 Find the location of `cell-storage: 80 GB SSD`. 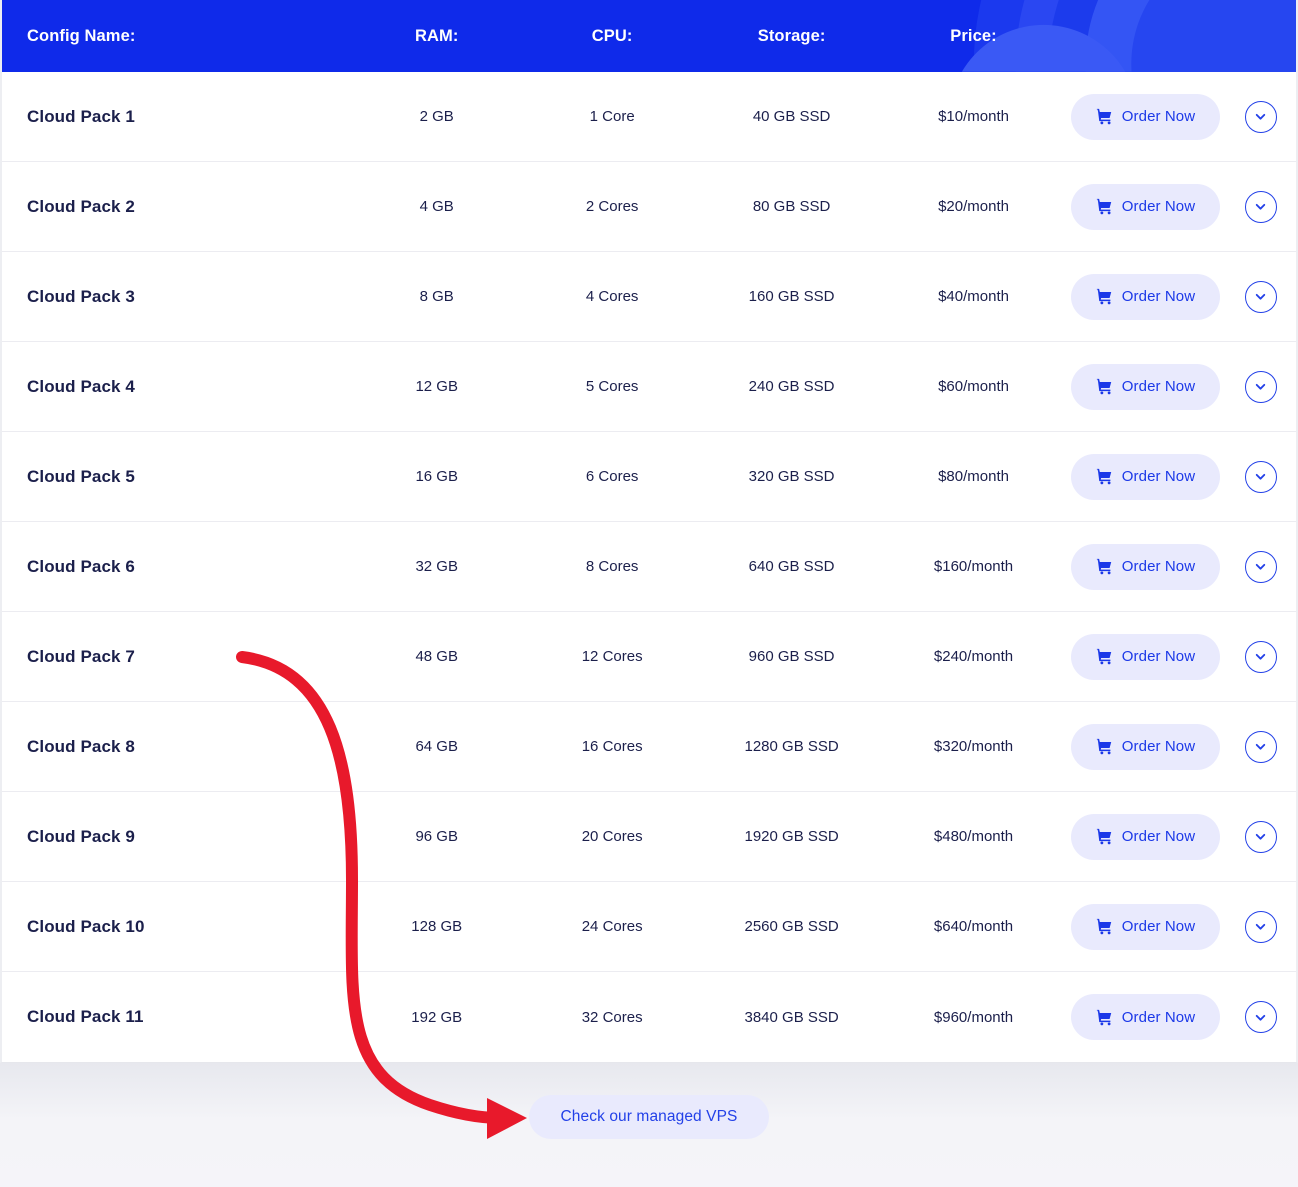

cell-storage: 80 GB SSD is located at coordinates (791, 206).